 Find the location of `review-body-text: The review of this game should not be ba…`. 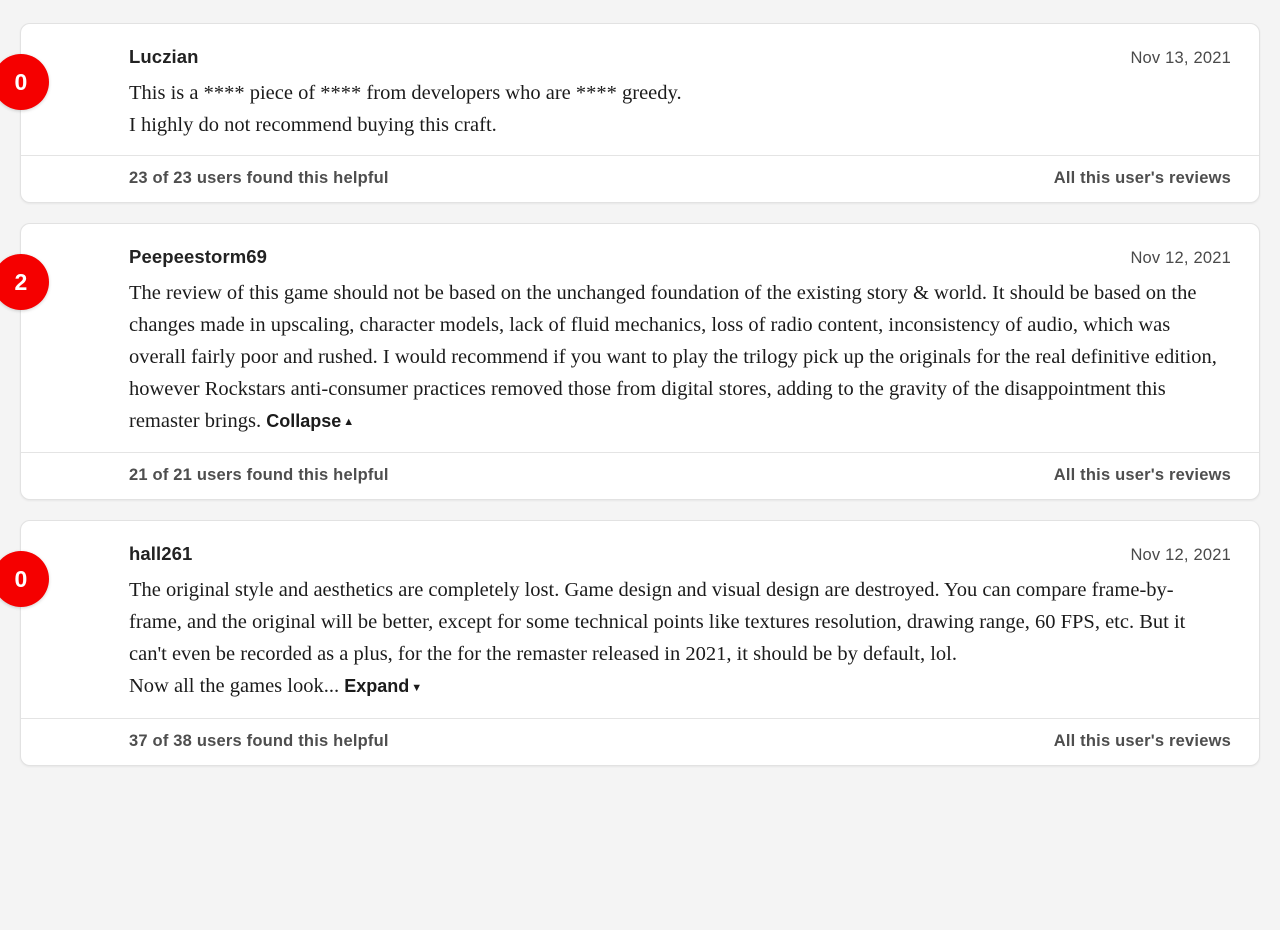

review-body-text: The review of this game should not be ba… is located at coordinates (673, 357).